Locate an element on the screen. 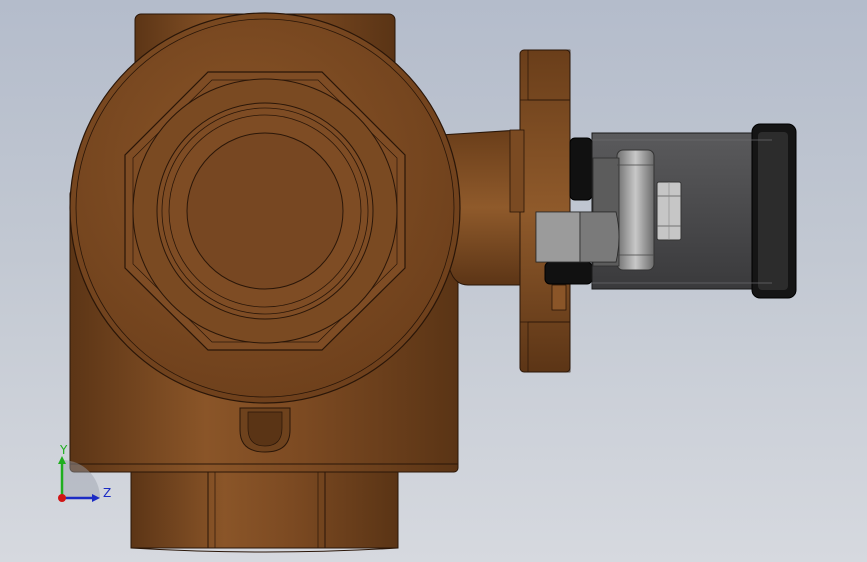 The height and width of the screenshot is (562, 867). valve-stem is located at coordinates (577, 237).